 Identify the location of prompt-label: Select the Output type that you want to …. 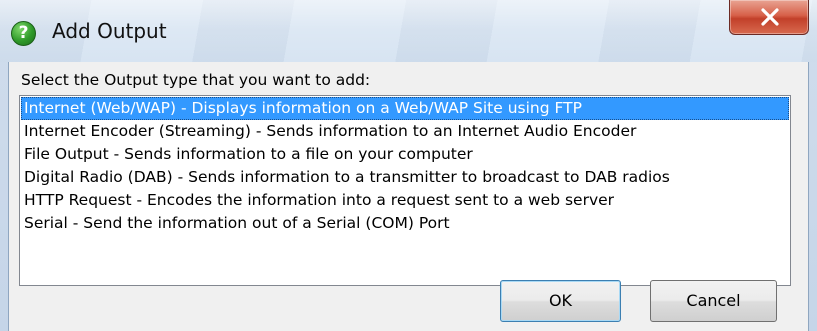
(196, 80).